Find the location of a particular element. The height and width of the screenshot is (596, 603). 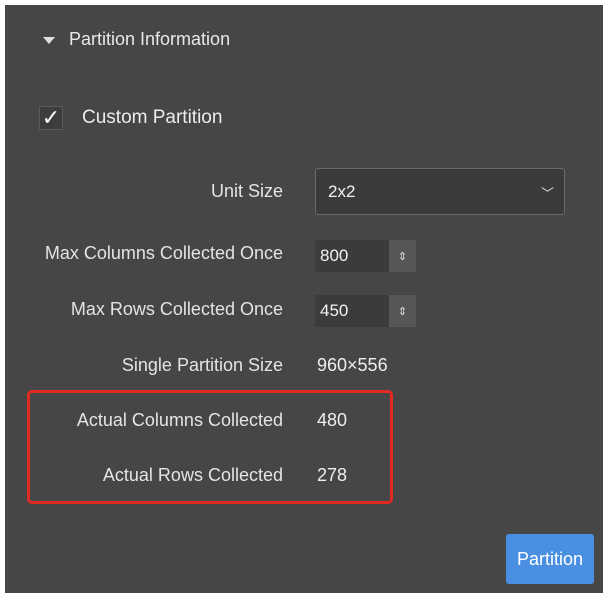

custom-partition-label: Custom Partition is located at coordinates (152, 117).